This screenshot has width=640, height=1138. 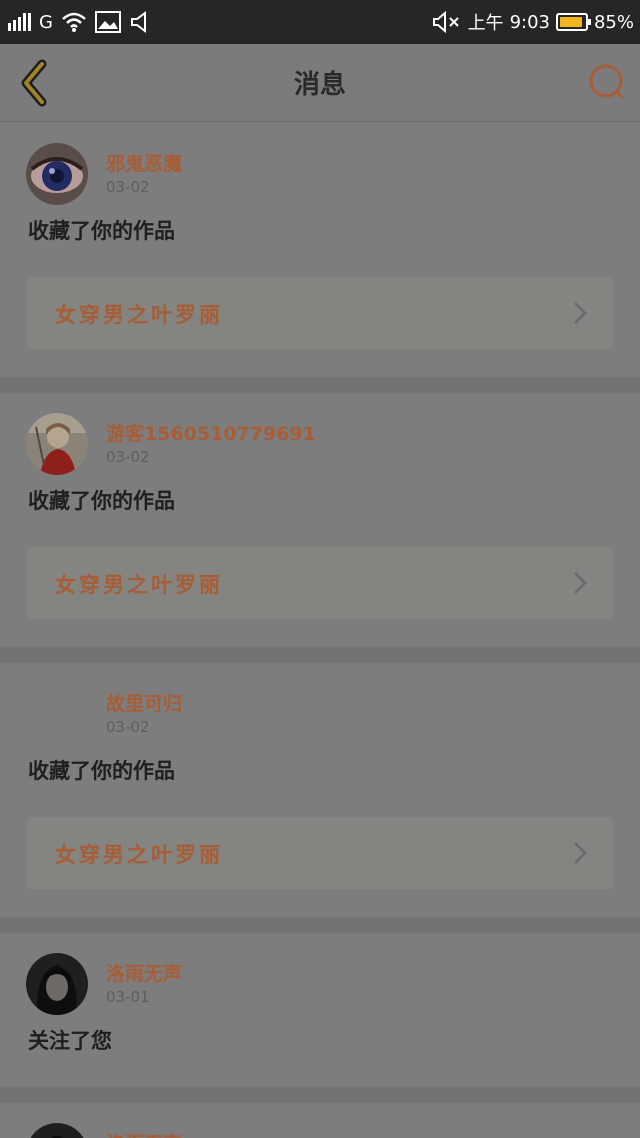 I want to click on message-item: 洛雨无声 03-01, so click(x=320, y=1120).